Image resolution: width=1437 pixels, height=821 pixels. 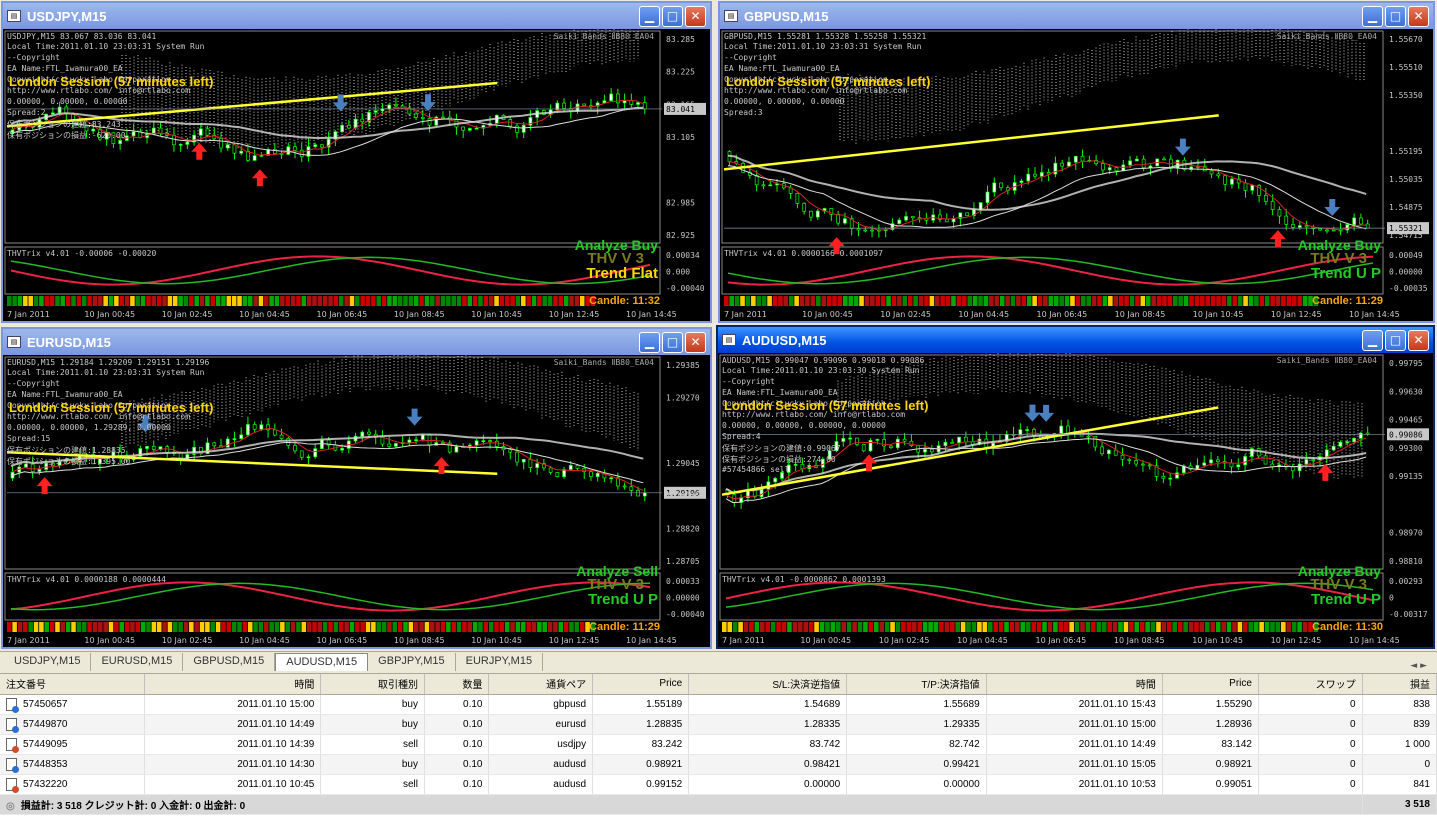 I want to click on ea-indicator-tag: Saiki_Bands ⅡB80_EA04, so click(x=1326, y=360).